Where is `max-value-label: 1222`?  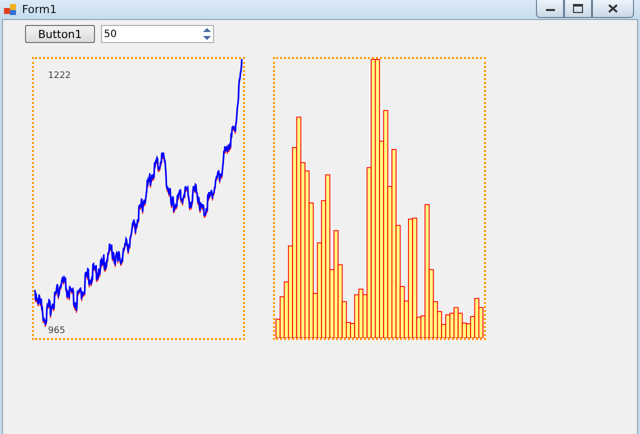 max-value-label: 1222 is located at coordinates (59, 76).